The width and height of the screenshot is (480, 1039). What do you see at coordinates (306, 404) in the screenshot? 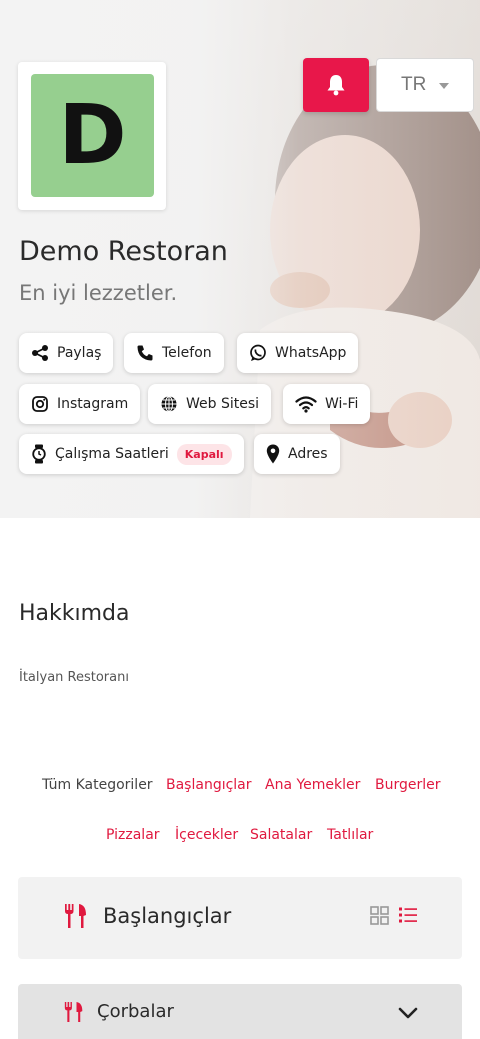
I see `wifi-icon` at bounding box center [306, 404].